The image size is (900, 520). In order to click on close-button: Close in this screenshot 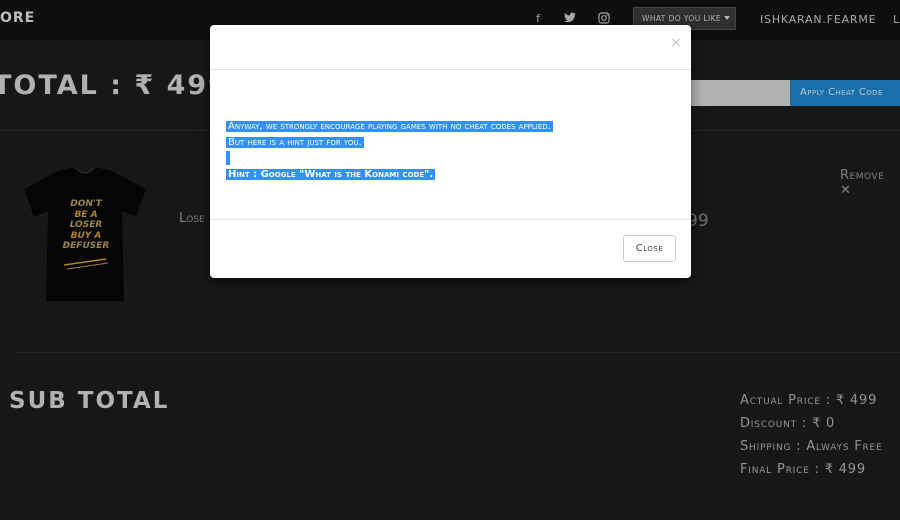, I will do `click(649, 248)`.